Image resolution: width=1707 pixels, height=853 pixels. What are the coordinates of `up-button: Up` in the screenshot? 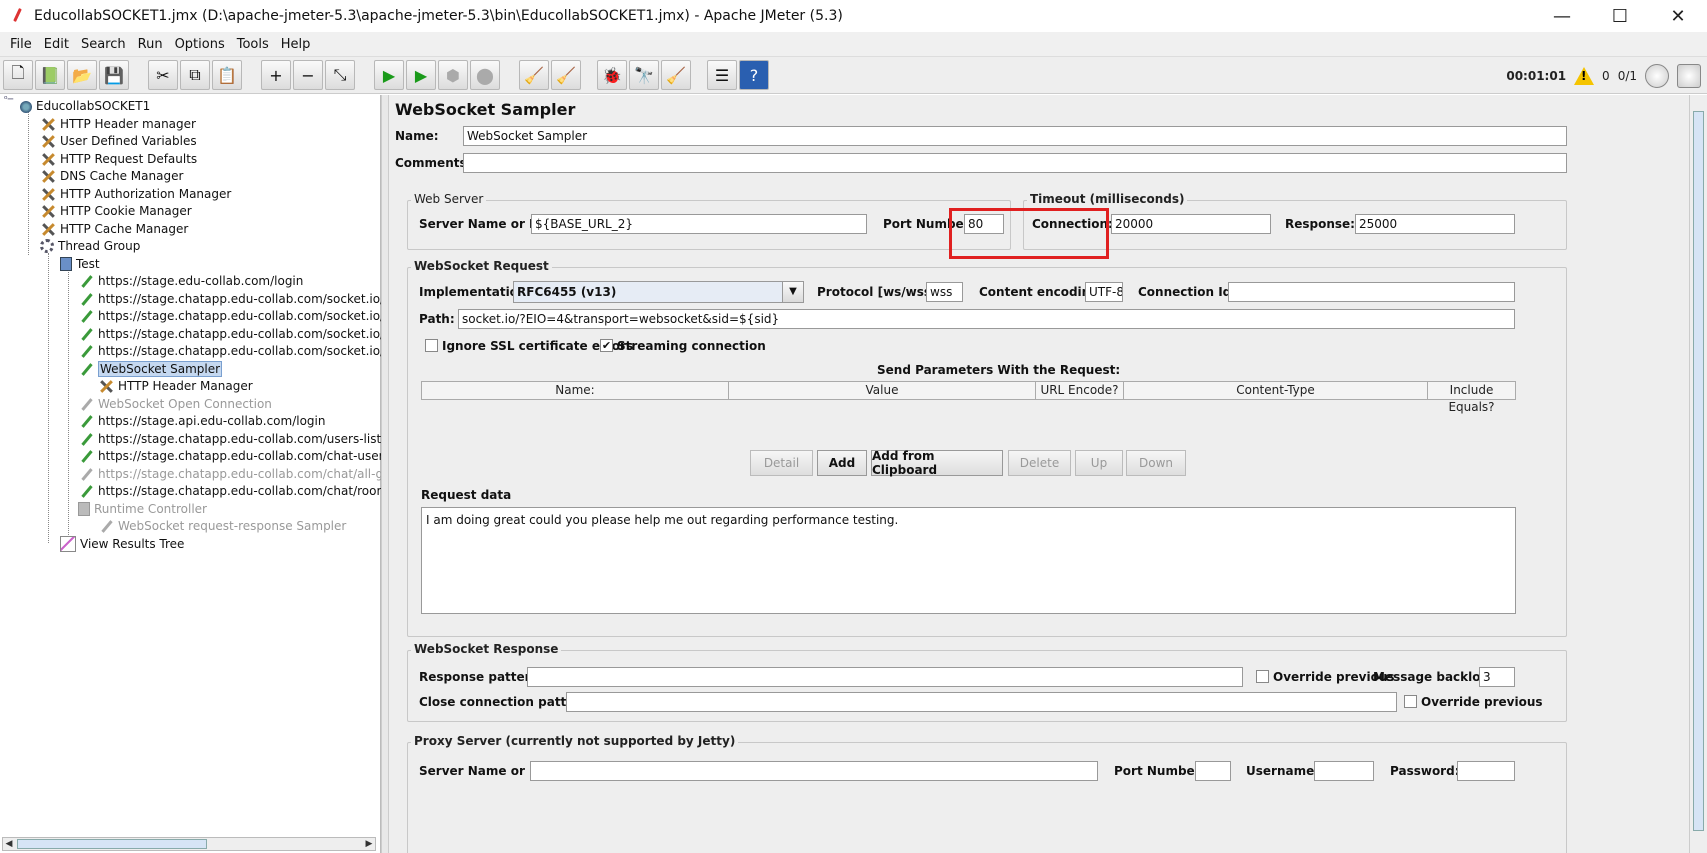 It's located at (1099, 463).